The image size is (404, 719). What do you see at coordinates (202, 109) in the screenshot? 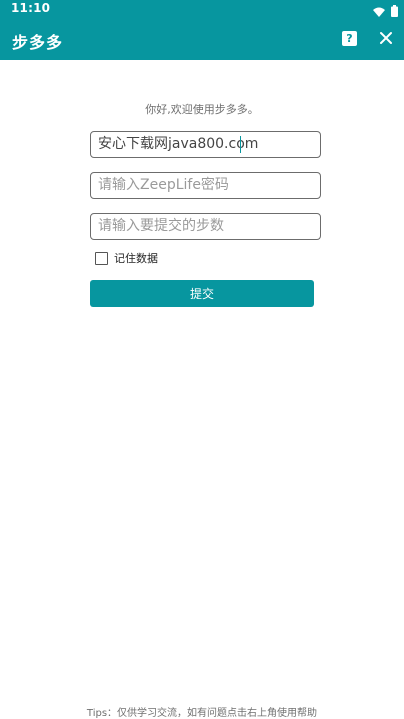
I see `welcome-text: 你好,欢迎使用步多多。` at bounding box center [202, 109].